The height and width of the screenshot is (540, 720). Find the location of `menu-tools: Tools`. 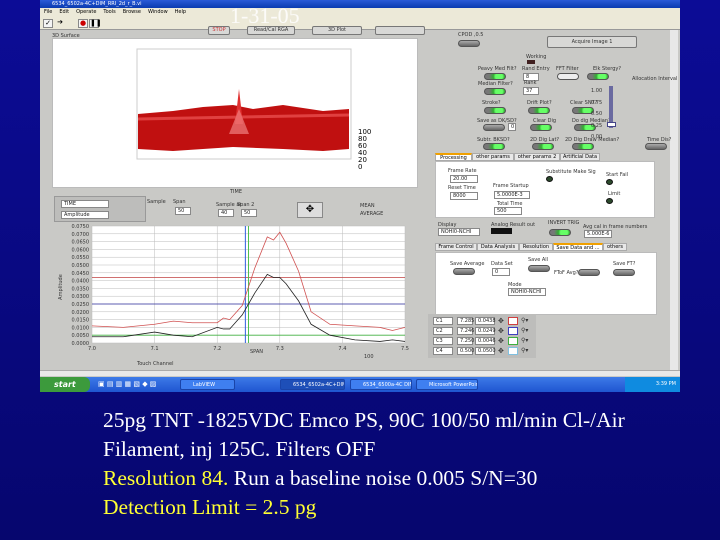

menu-tools: Tools is located at coordinates (109, 12).